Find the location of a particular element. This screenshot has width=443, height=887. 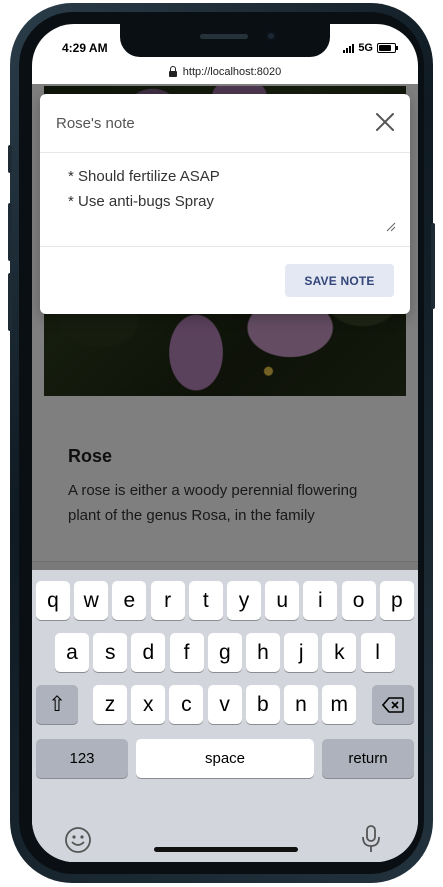

key-o: o is located at coordinates (358, 600).